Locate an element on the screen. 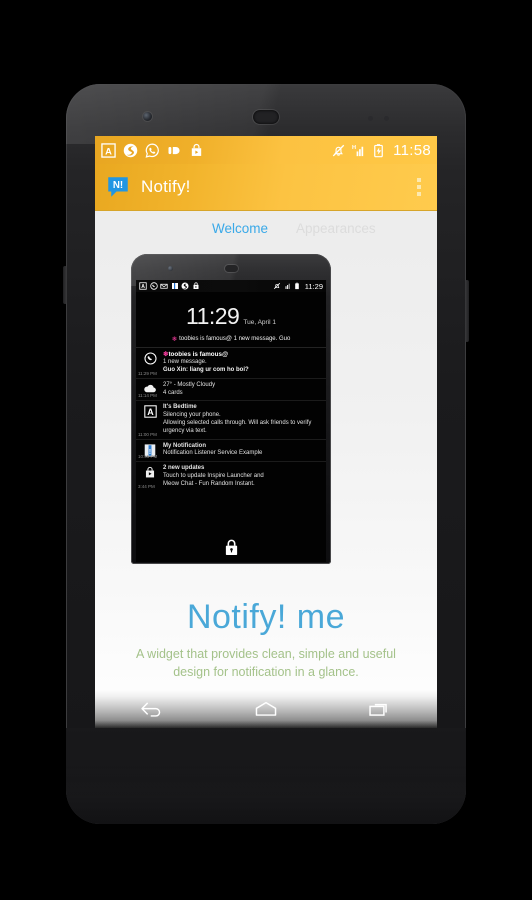 This screenshot has height=900, width=532. status-bar-clock: 11:58 is located at coordinates (412, 150).